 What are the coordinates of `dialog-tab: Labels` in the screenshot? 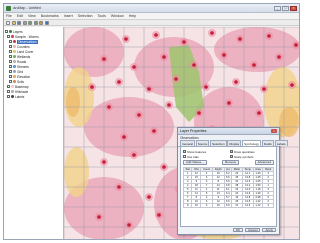 It's located at (281, 143).